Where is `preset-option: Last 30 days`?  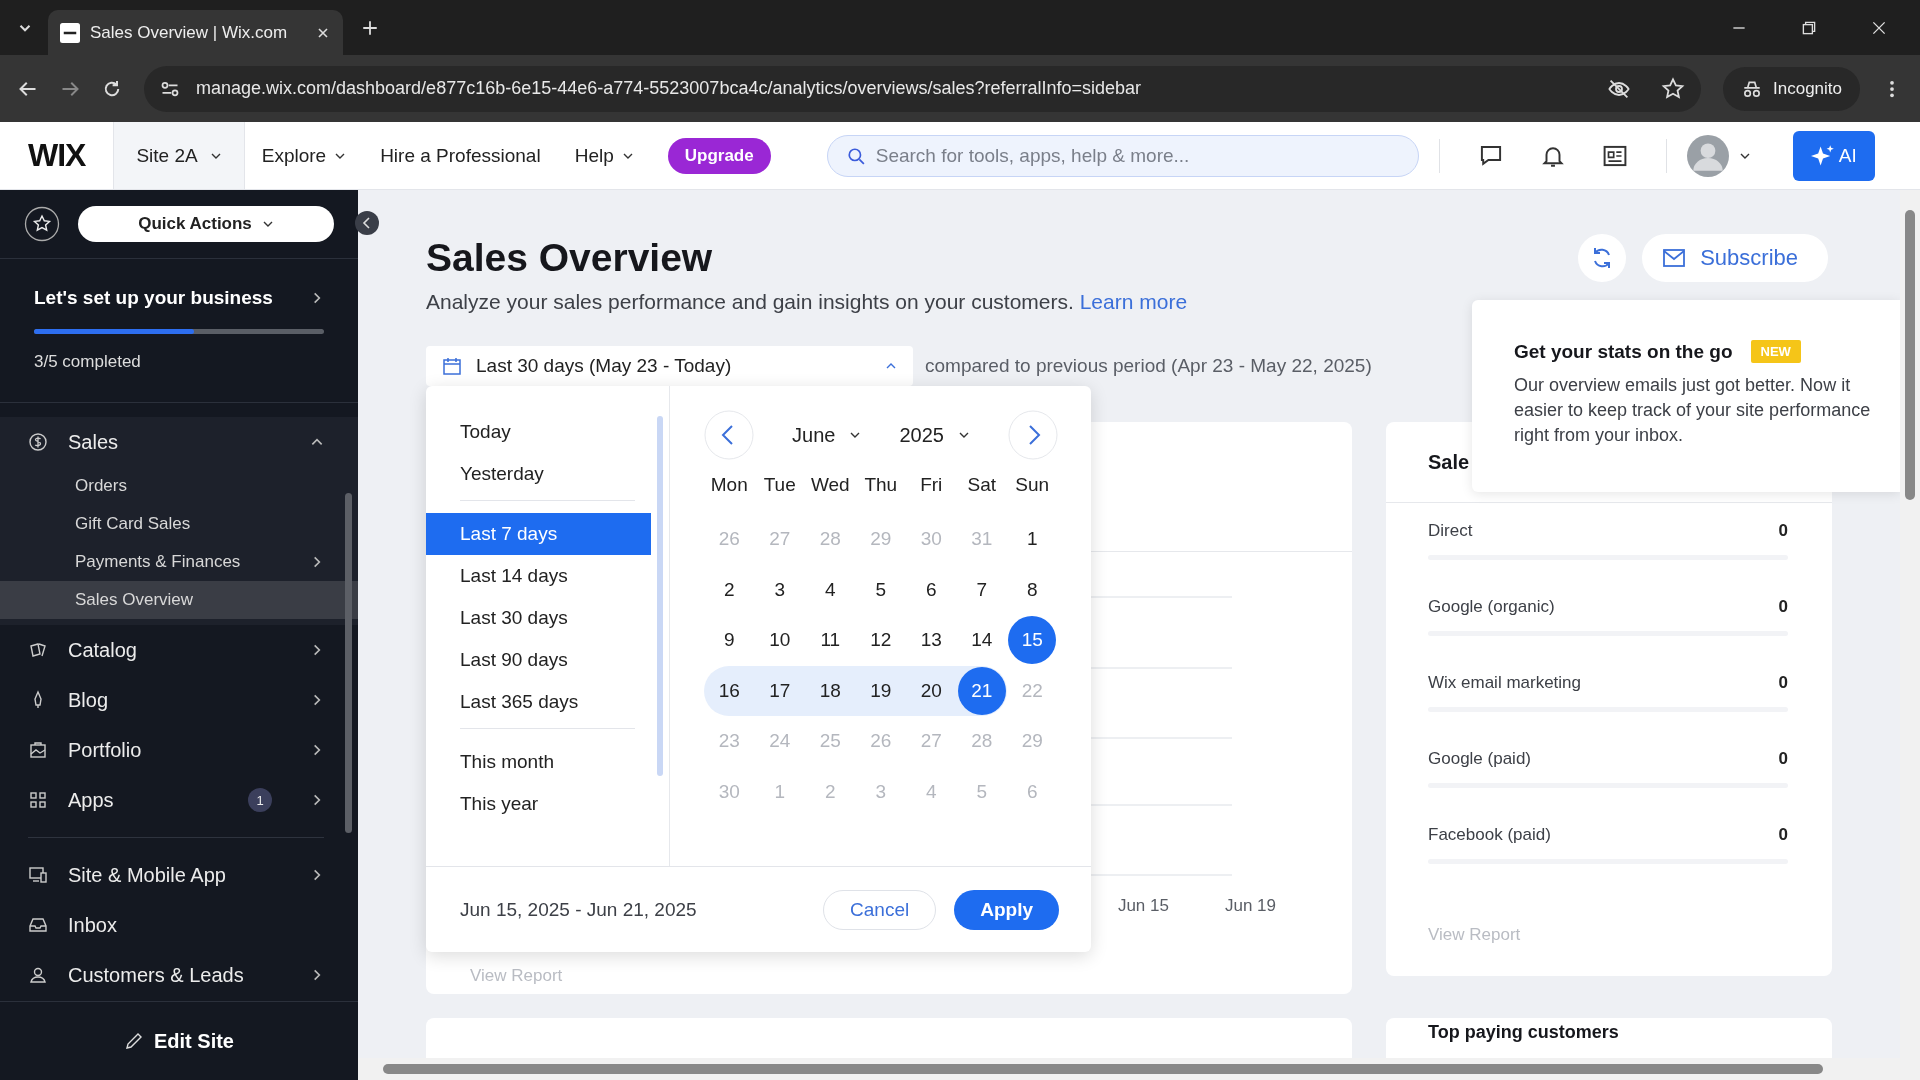 preset-option: Last 30 days is located at coordinates (538, 618).